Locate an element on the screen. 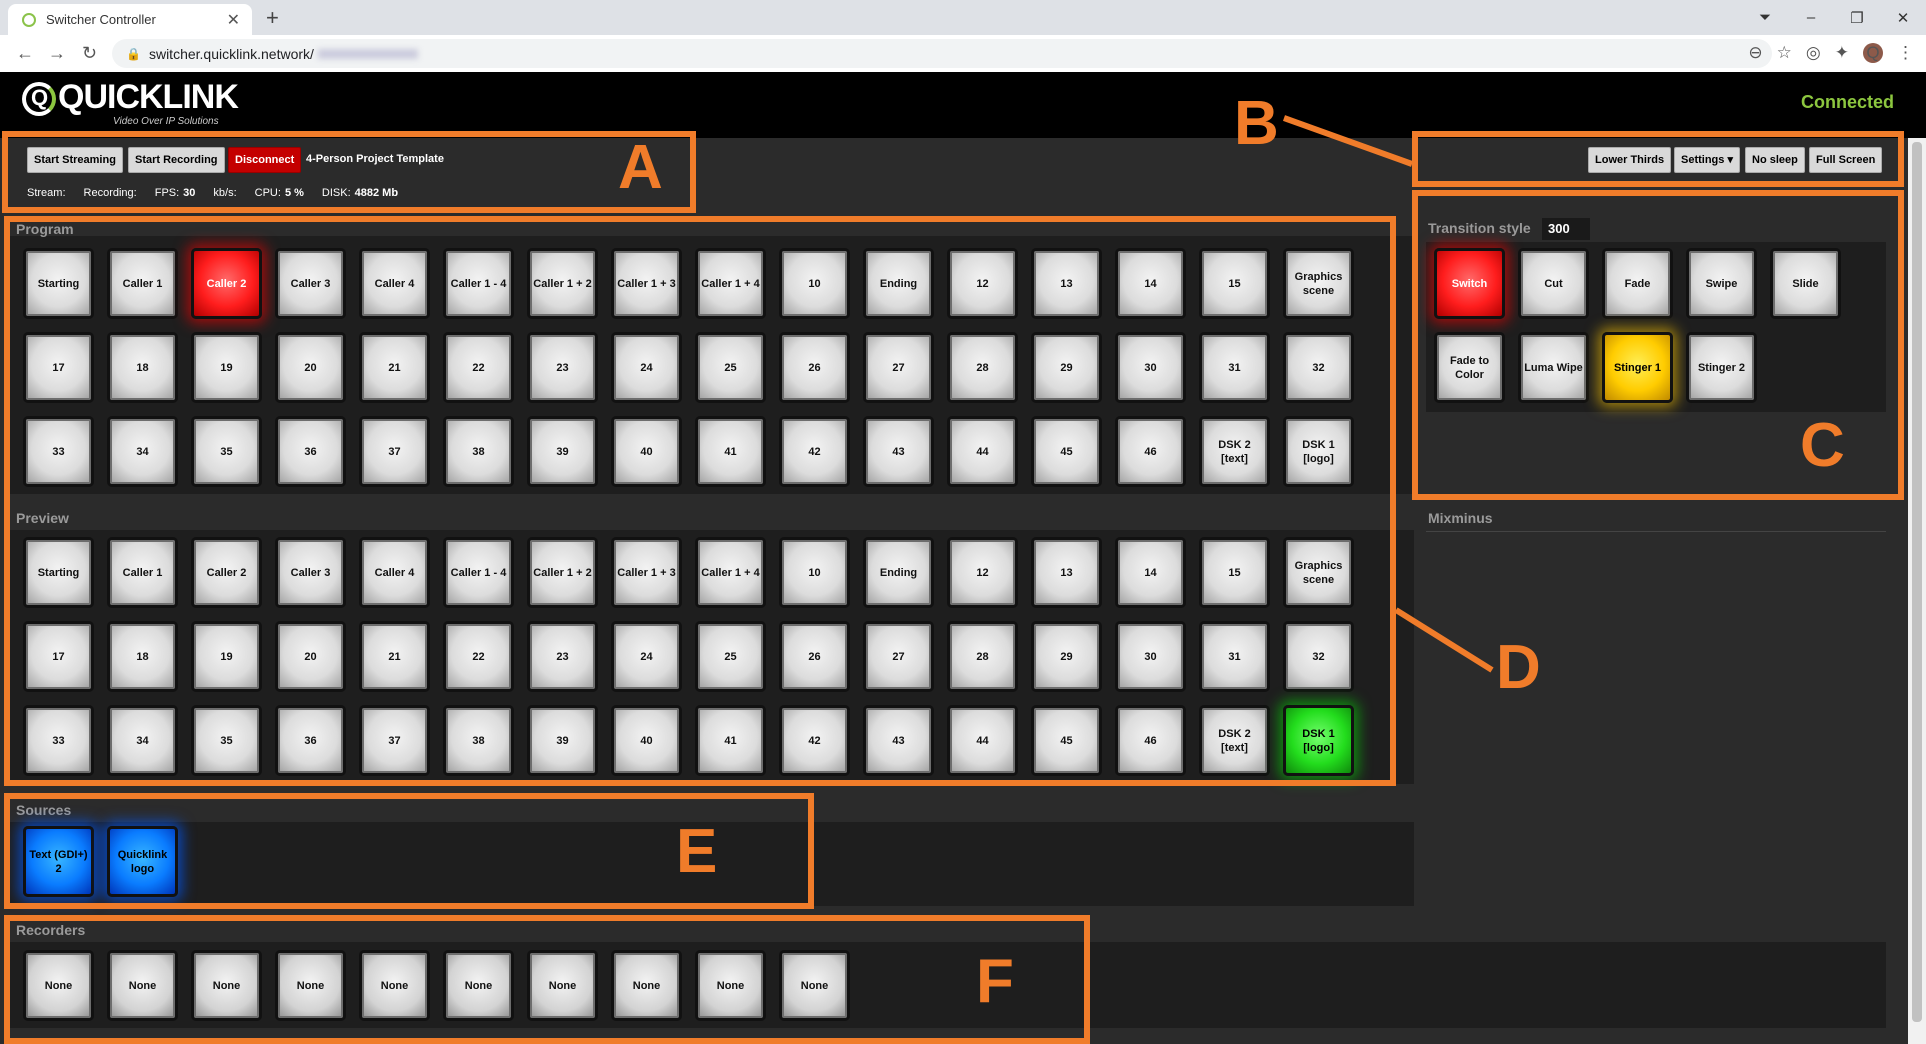 The image size is (1926, 1044). page-scrollbar is located at coordinates (1917, 591).